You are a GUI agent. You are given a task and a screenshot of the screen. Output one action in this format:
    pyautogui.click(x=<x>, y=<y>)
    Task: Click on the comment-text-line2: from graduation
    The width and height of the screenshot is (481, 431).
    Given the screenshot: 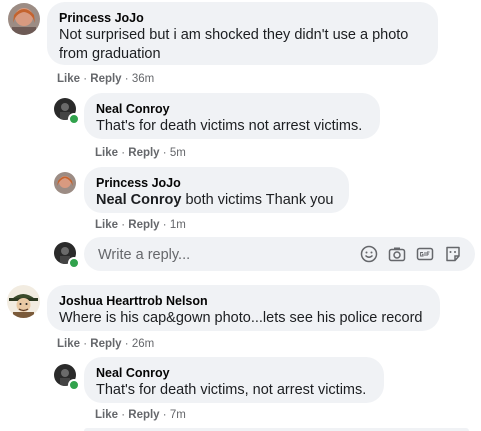 What is the action you would take?
    pyautogui.click(x=110, y=54)
    